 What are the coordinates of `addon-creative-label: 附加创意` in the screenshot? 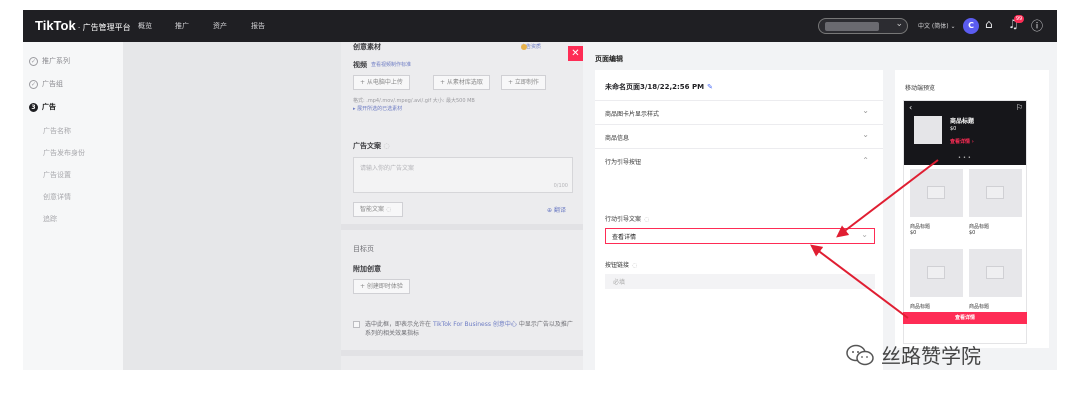 It's located at (367, 269).